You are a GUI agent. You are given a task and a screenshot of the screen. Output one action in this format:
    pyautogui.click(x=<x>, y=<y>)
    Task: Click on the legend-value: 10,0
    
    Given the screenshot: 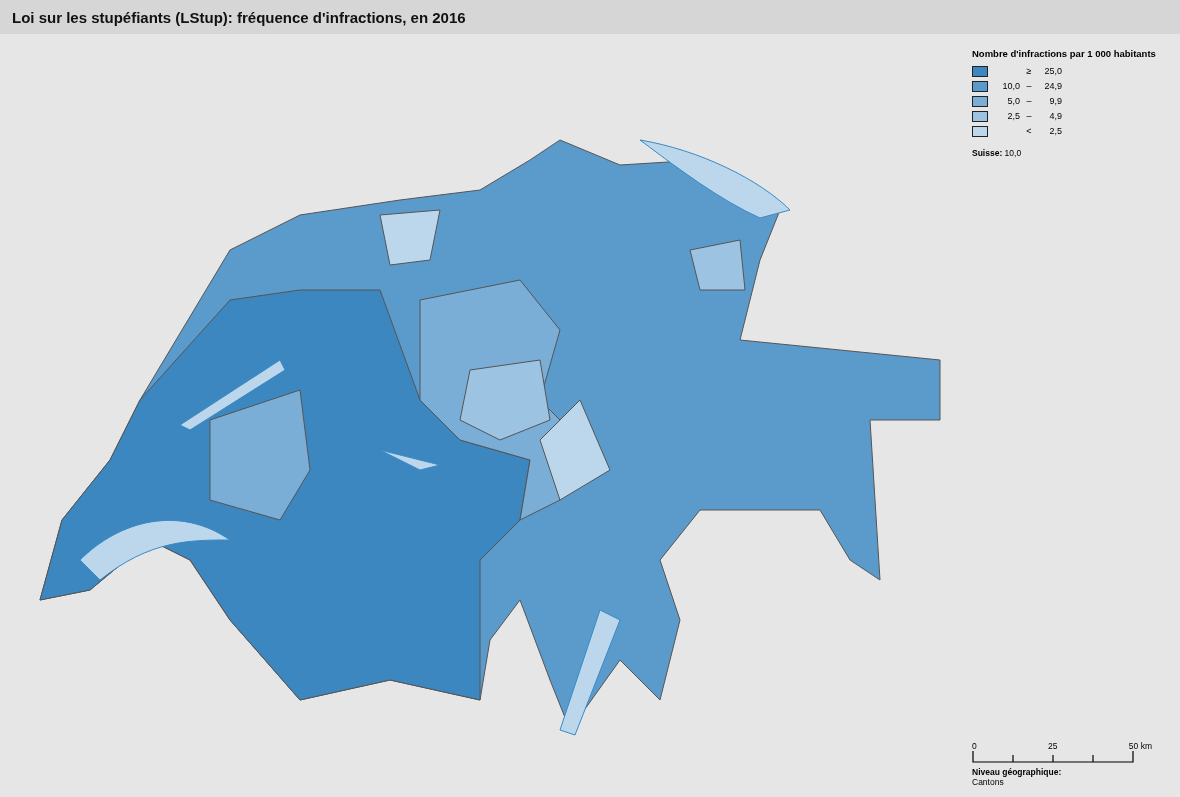 What is the action you would take?
    pyautogui.click(x=1010, y=86)
    